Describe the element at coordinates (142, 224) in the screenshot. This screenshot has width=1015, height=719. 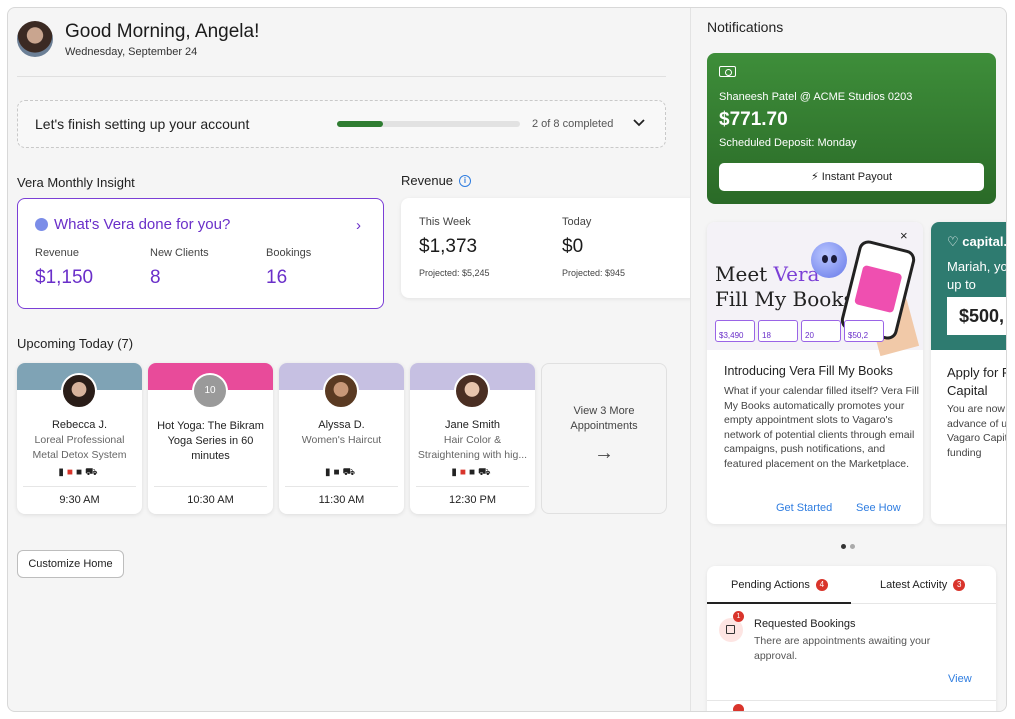
I see `insight-question: What's Vera done for you?` at that location.